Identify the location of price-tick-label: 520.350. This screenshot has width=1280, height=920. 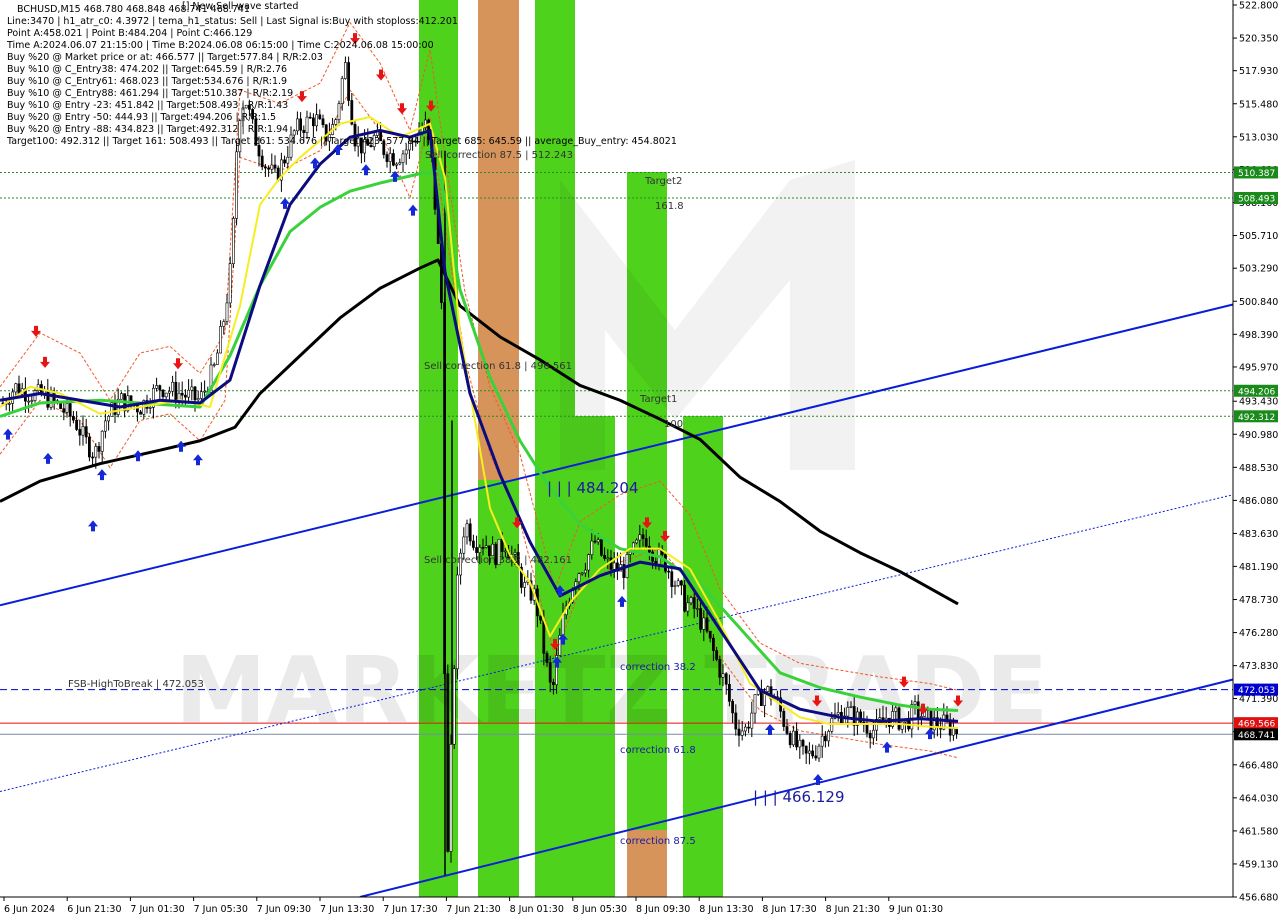
(1258, 39).